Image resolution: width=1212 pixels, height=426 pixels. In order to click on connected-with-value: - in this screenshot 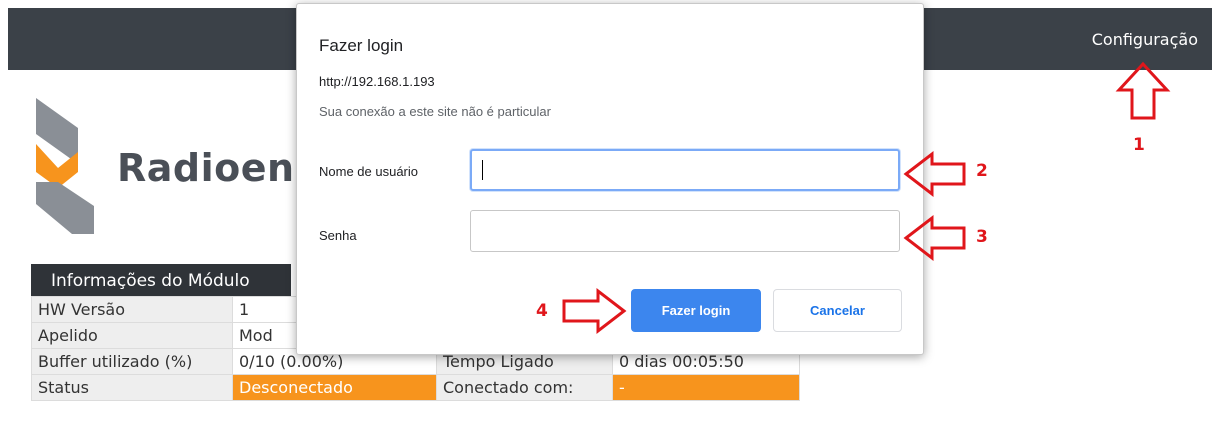, I will do `click(706, 387)`.